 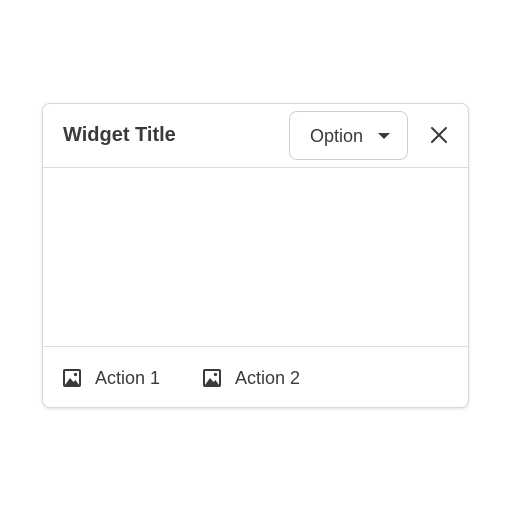 What do you see at coordinates (439, 135) in the screenshot?
I see `close-icon` at bounding box center [439, 135].